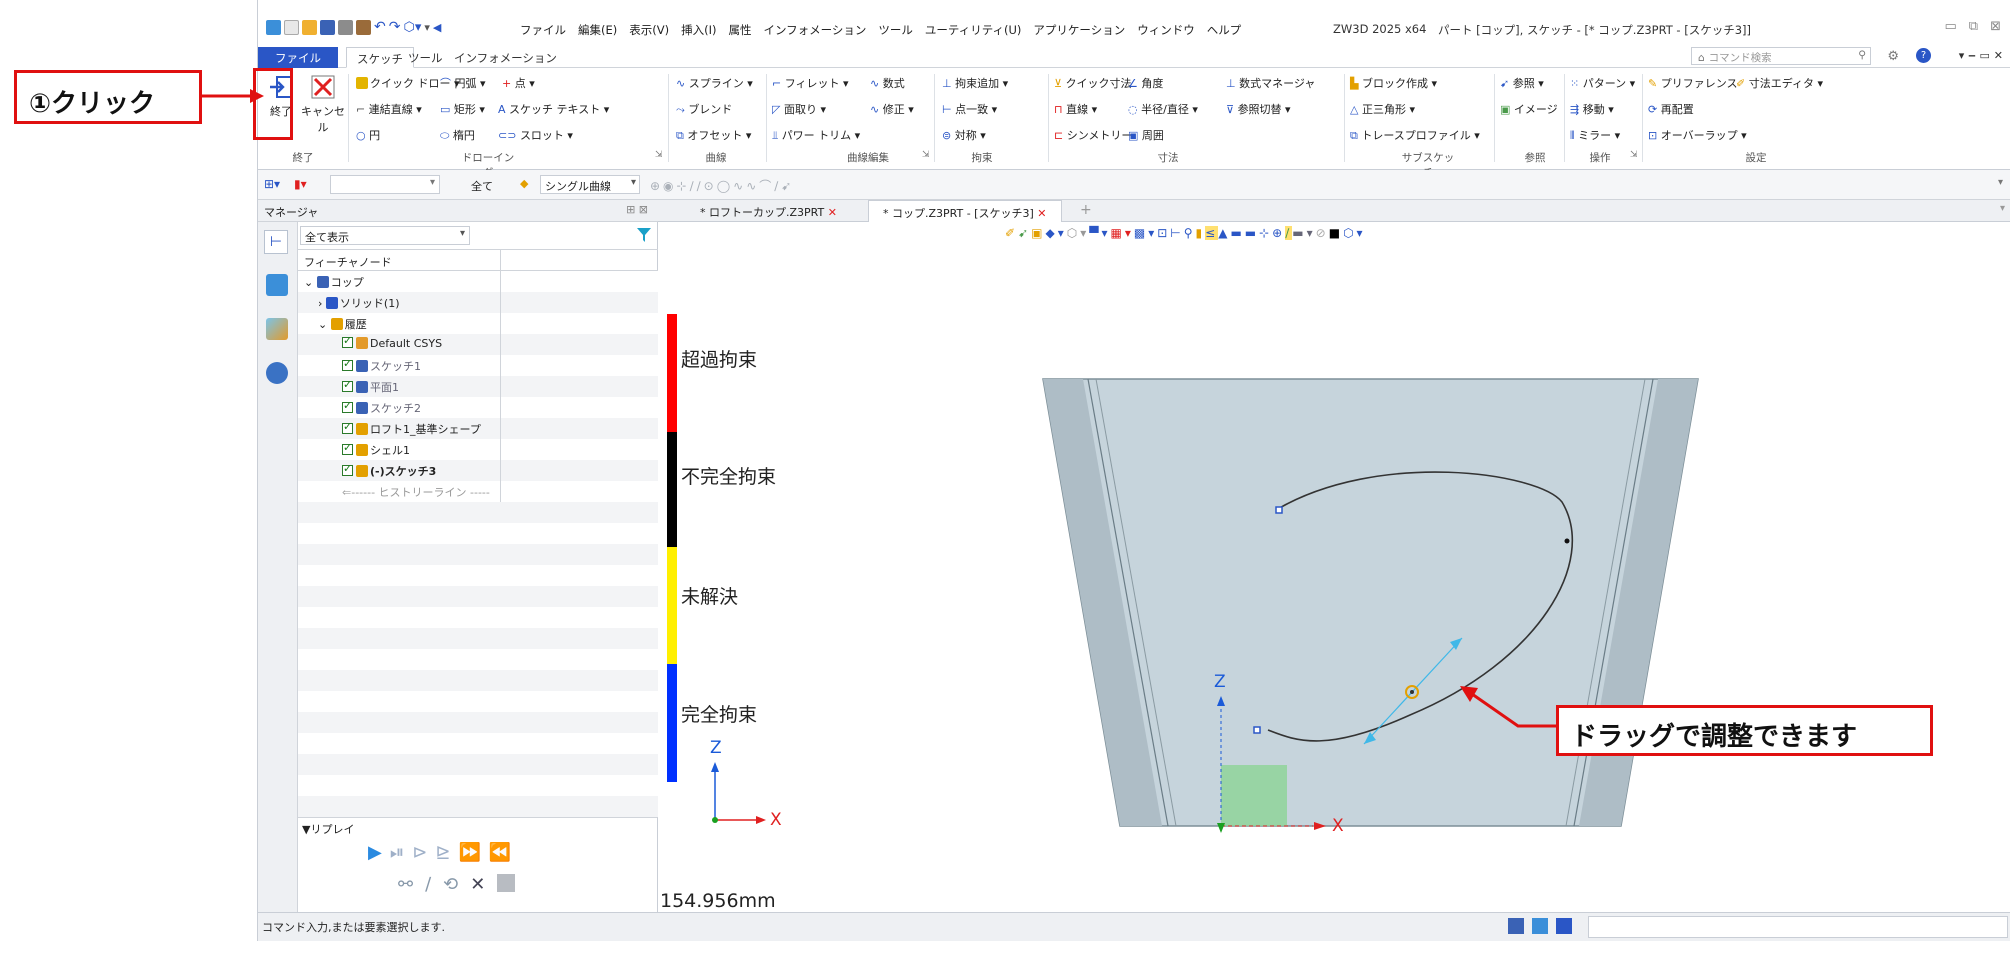 This screenshot has width=2010, height=963. I want to click on menu-item: ウィンドウ, so click(1166, 30).